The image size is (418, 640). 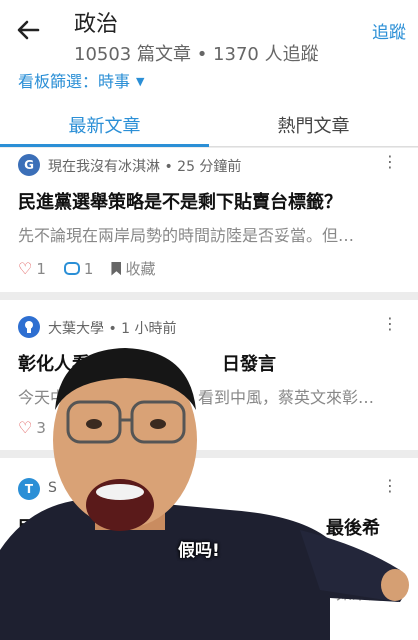 I want to click on board-title: 政治, so click(x=96, y=24).